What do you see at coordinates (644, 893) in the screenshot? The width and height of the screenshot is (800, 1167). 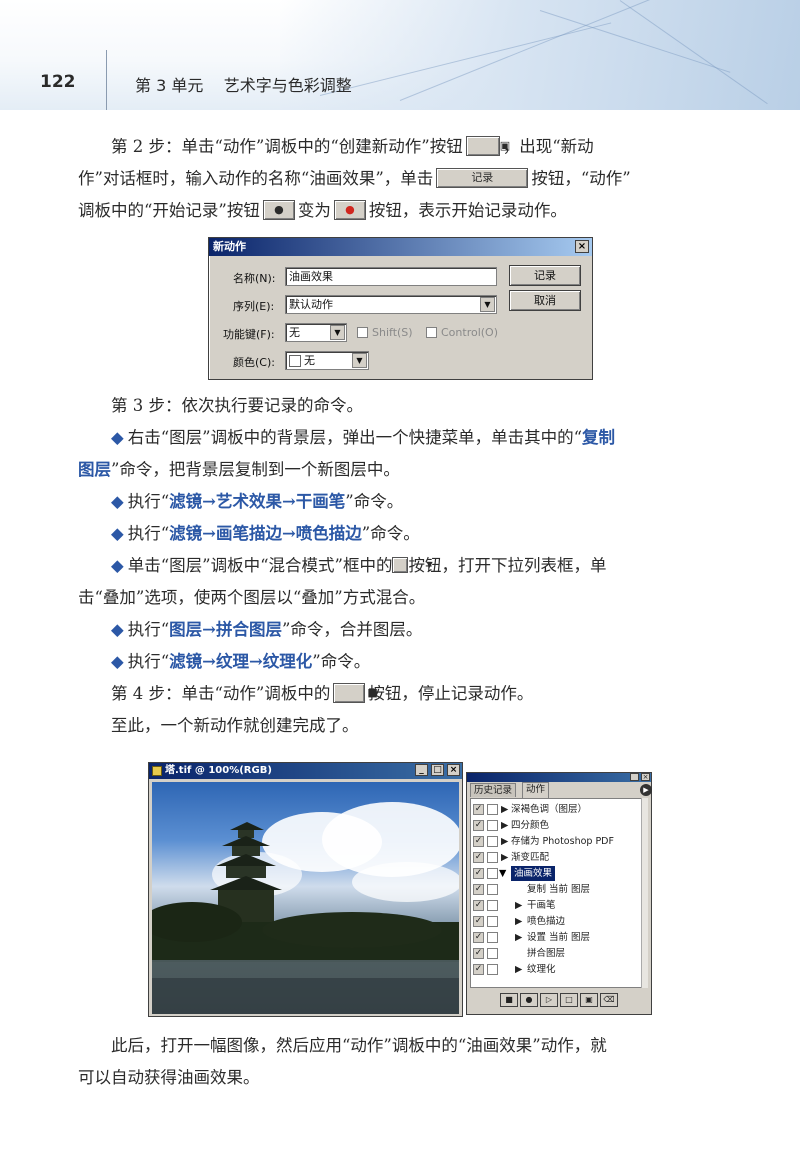 I see `panel-scrollbar` at bounding box center [644, 893].